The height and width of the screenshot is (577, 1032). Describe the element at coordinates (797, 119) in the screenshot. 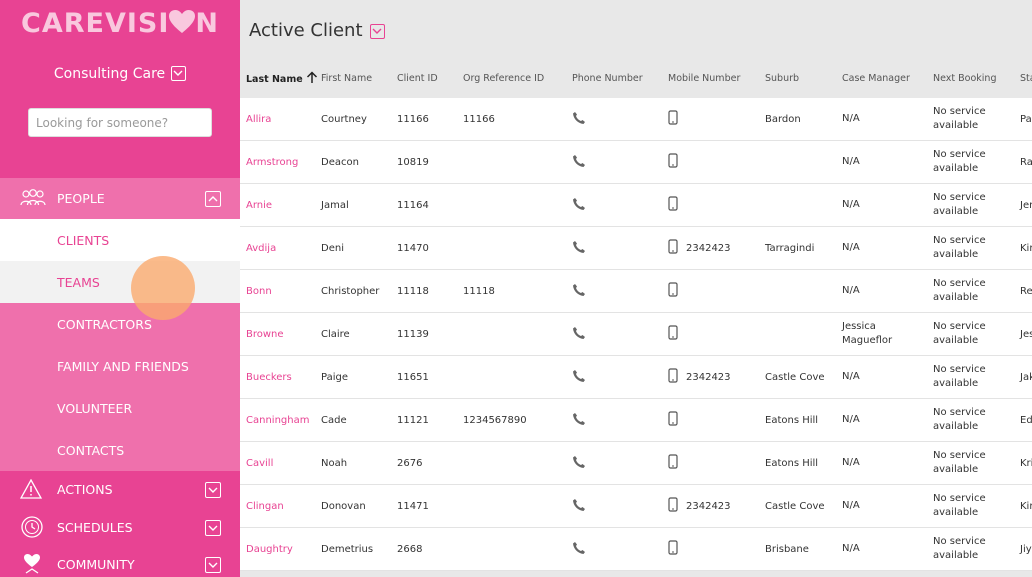

I see `cell-suburb: Bardon` at that location.